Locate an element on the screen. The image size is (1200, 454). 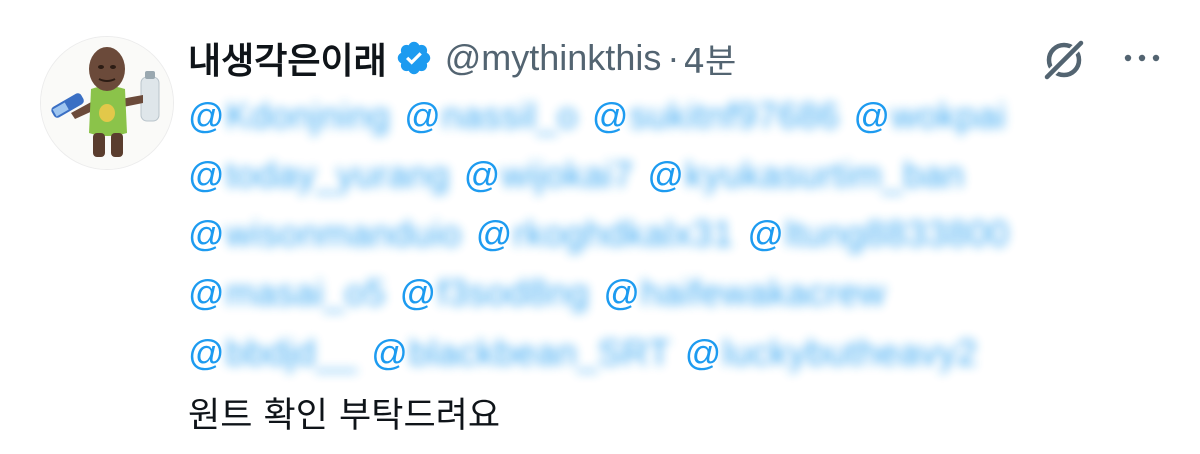
mention-link: @ blackbean_SRT is located at coordinates (521, 353).